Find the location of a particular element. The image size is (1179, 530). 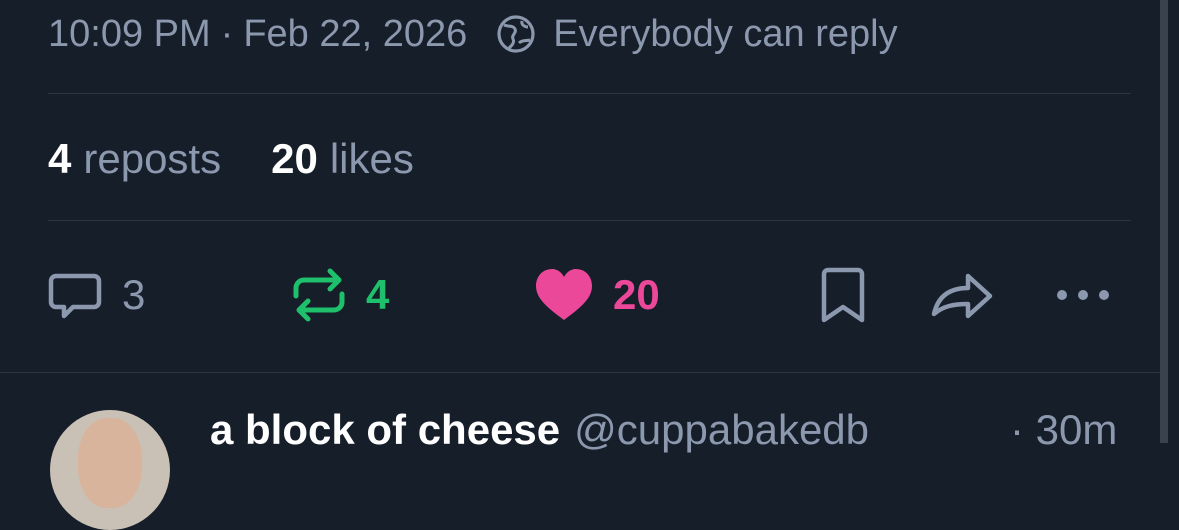

engagement-counts: 4 reposts 20 likes is located at coordinates (231, 159).